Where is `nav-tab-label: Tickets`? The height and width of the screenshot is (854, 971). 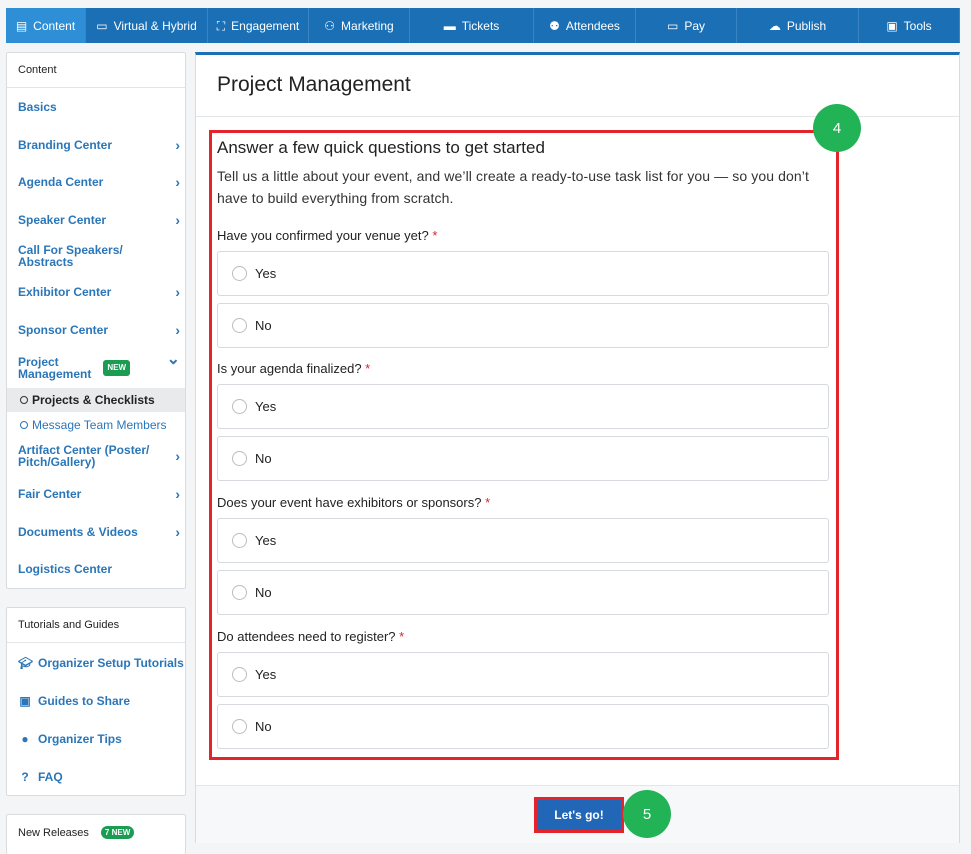
nav-tab-label: Tickets is located at coordinates (480, 25).